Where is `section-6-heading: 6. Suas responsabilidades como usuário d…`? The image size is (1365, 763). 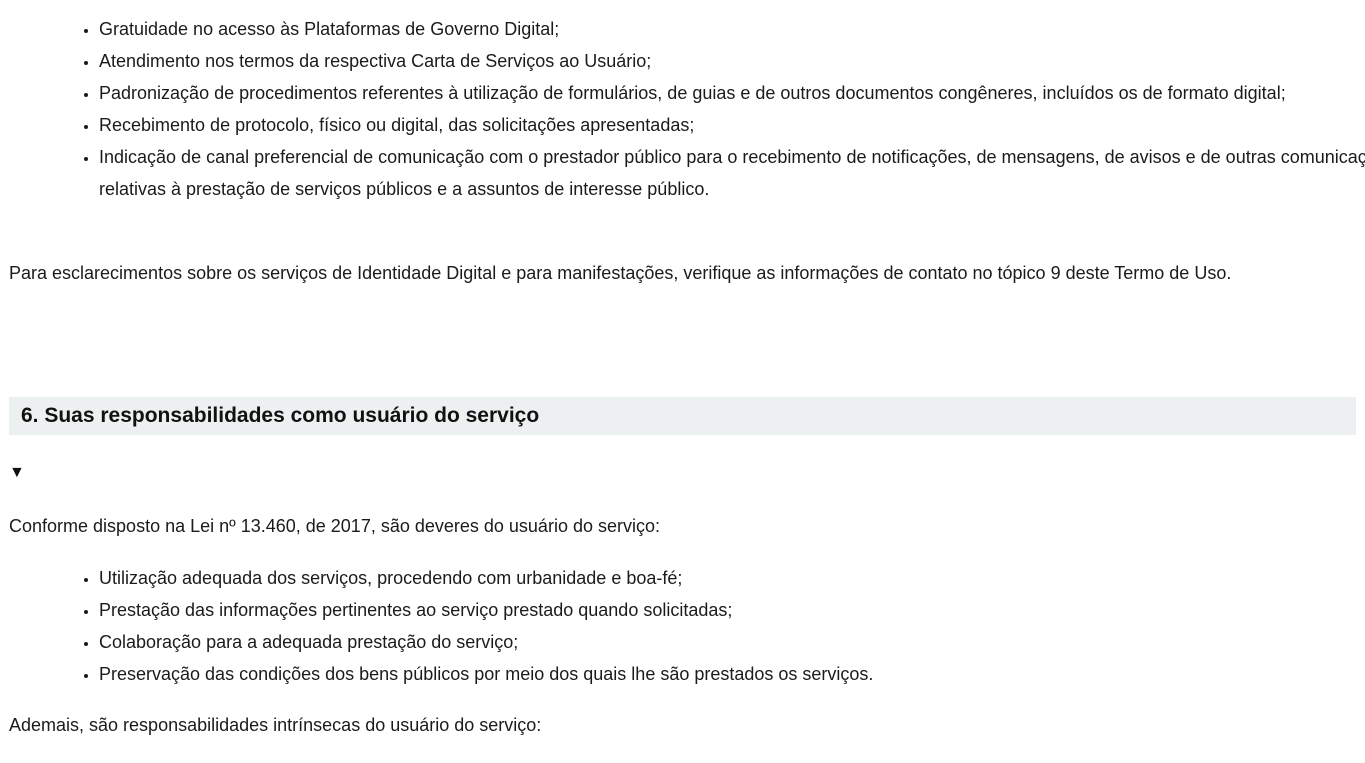 section-6-heading: 6. Suas responsabilidades como usuário d… is located at coordinates (682, 416).